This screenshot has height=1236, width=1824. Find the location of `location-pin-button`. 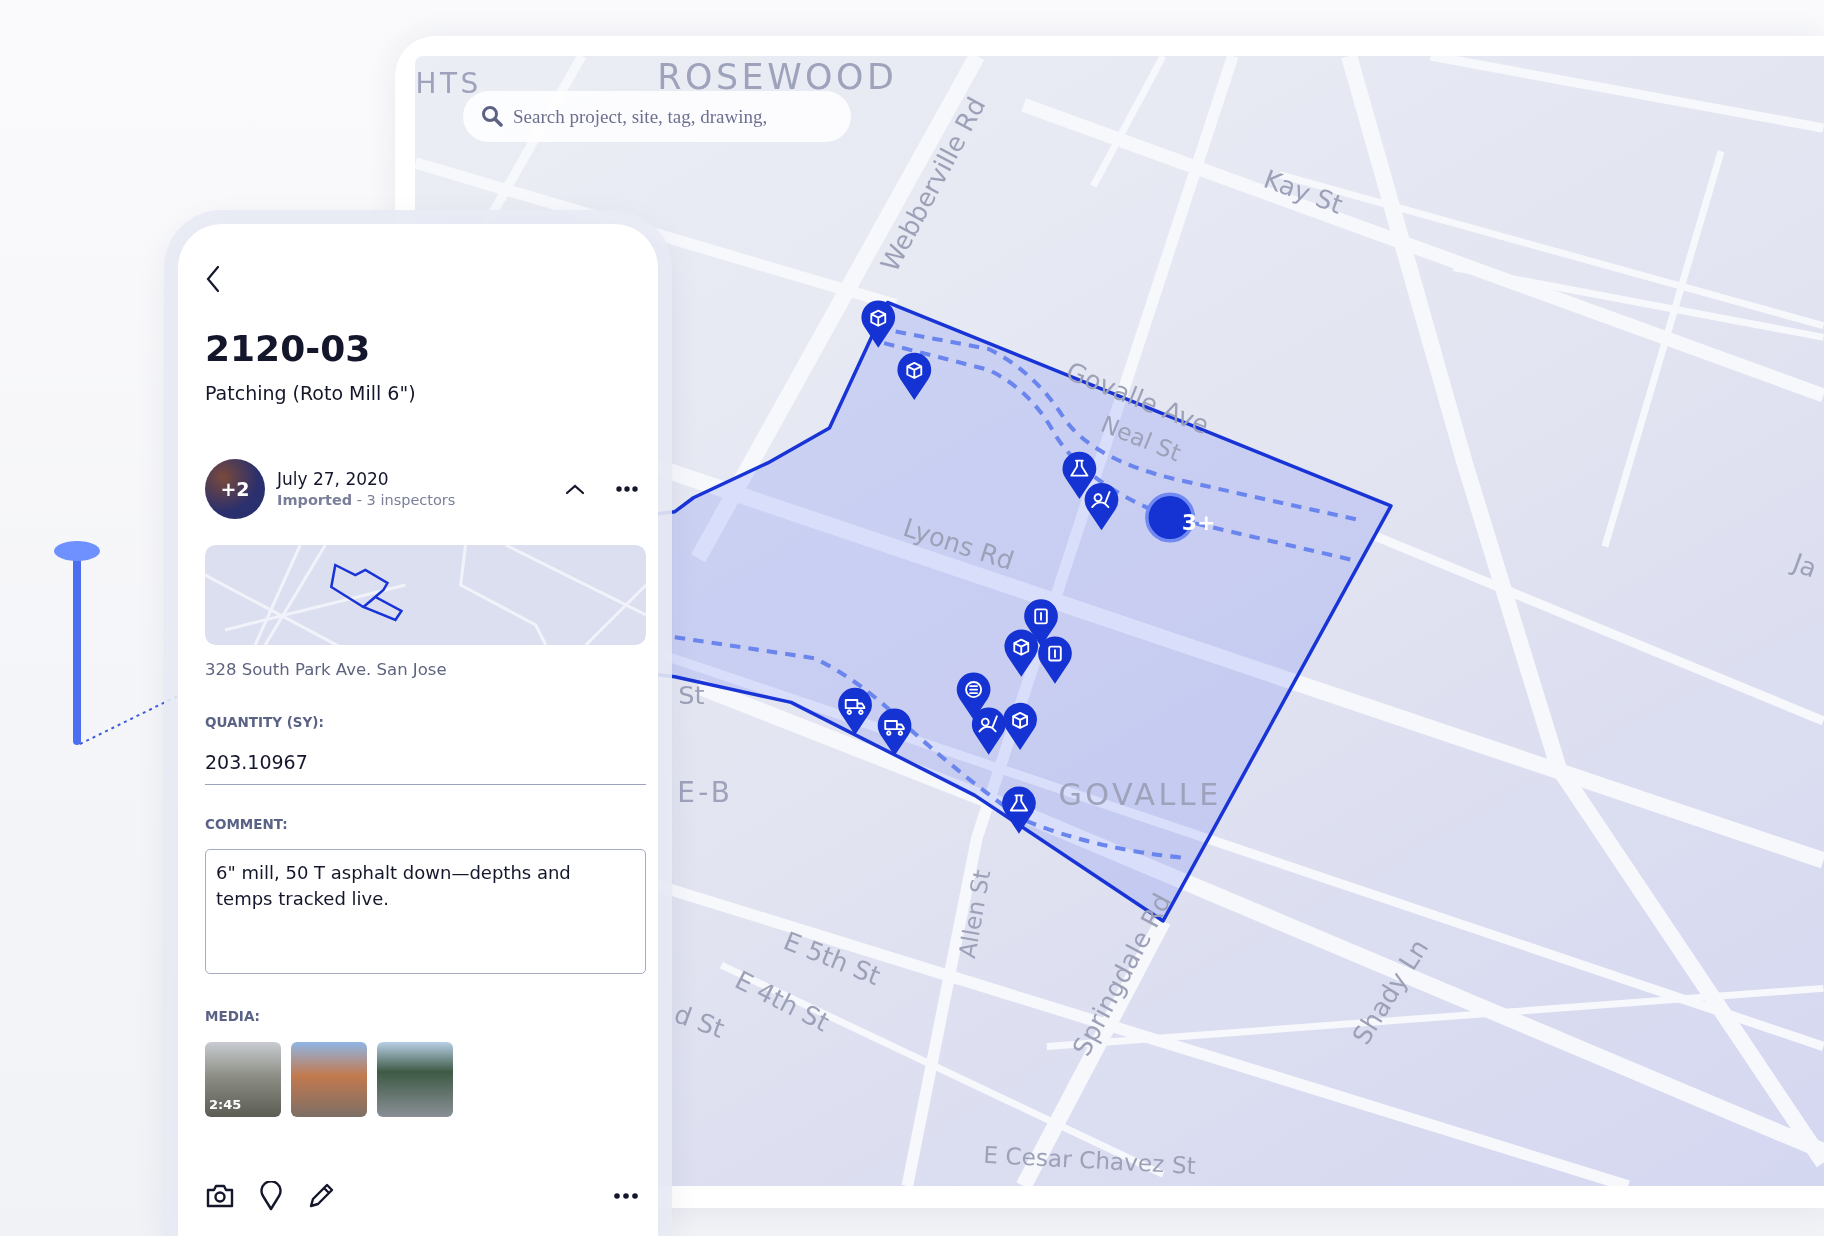

location-pin-button is located at coordinates (271, 1196).